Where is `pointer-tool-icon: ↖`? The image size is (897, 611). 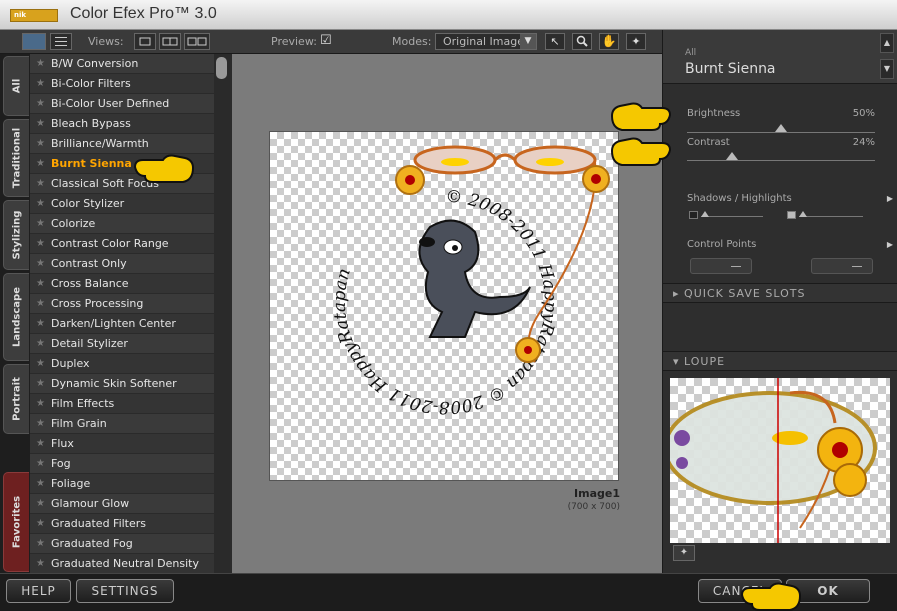 pointer-tool-icon: ↖ is located at coordinates (555, 41).